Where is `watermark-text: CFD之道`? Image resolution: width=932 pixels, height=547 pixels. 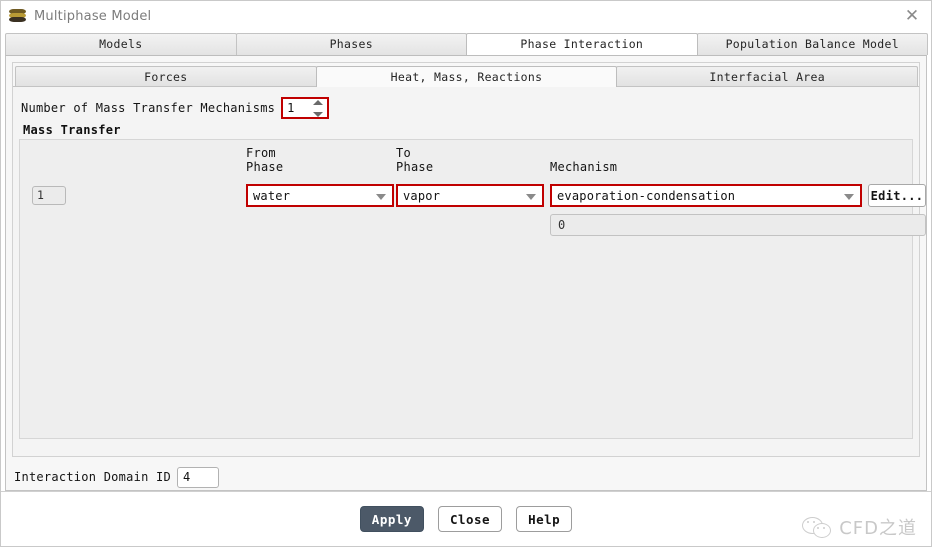
watermark-text: CFD之道 is located at coordinates (878, 528).